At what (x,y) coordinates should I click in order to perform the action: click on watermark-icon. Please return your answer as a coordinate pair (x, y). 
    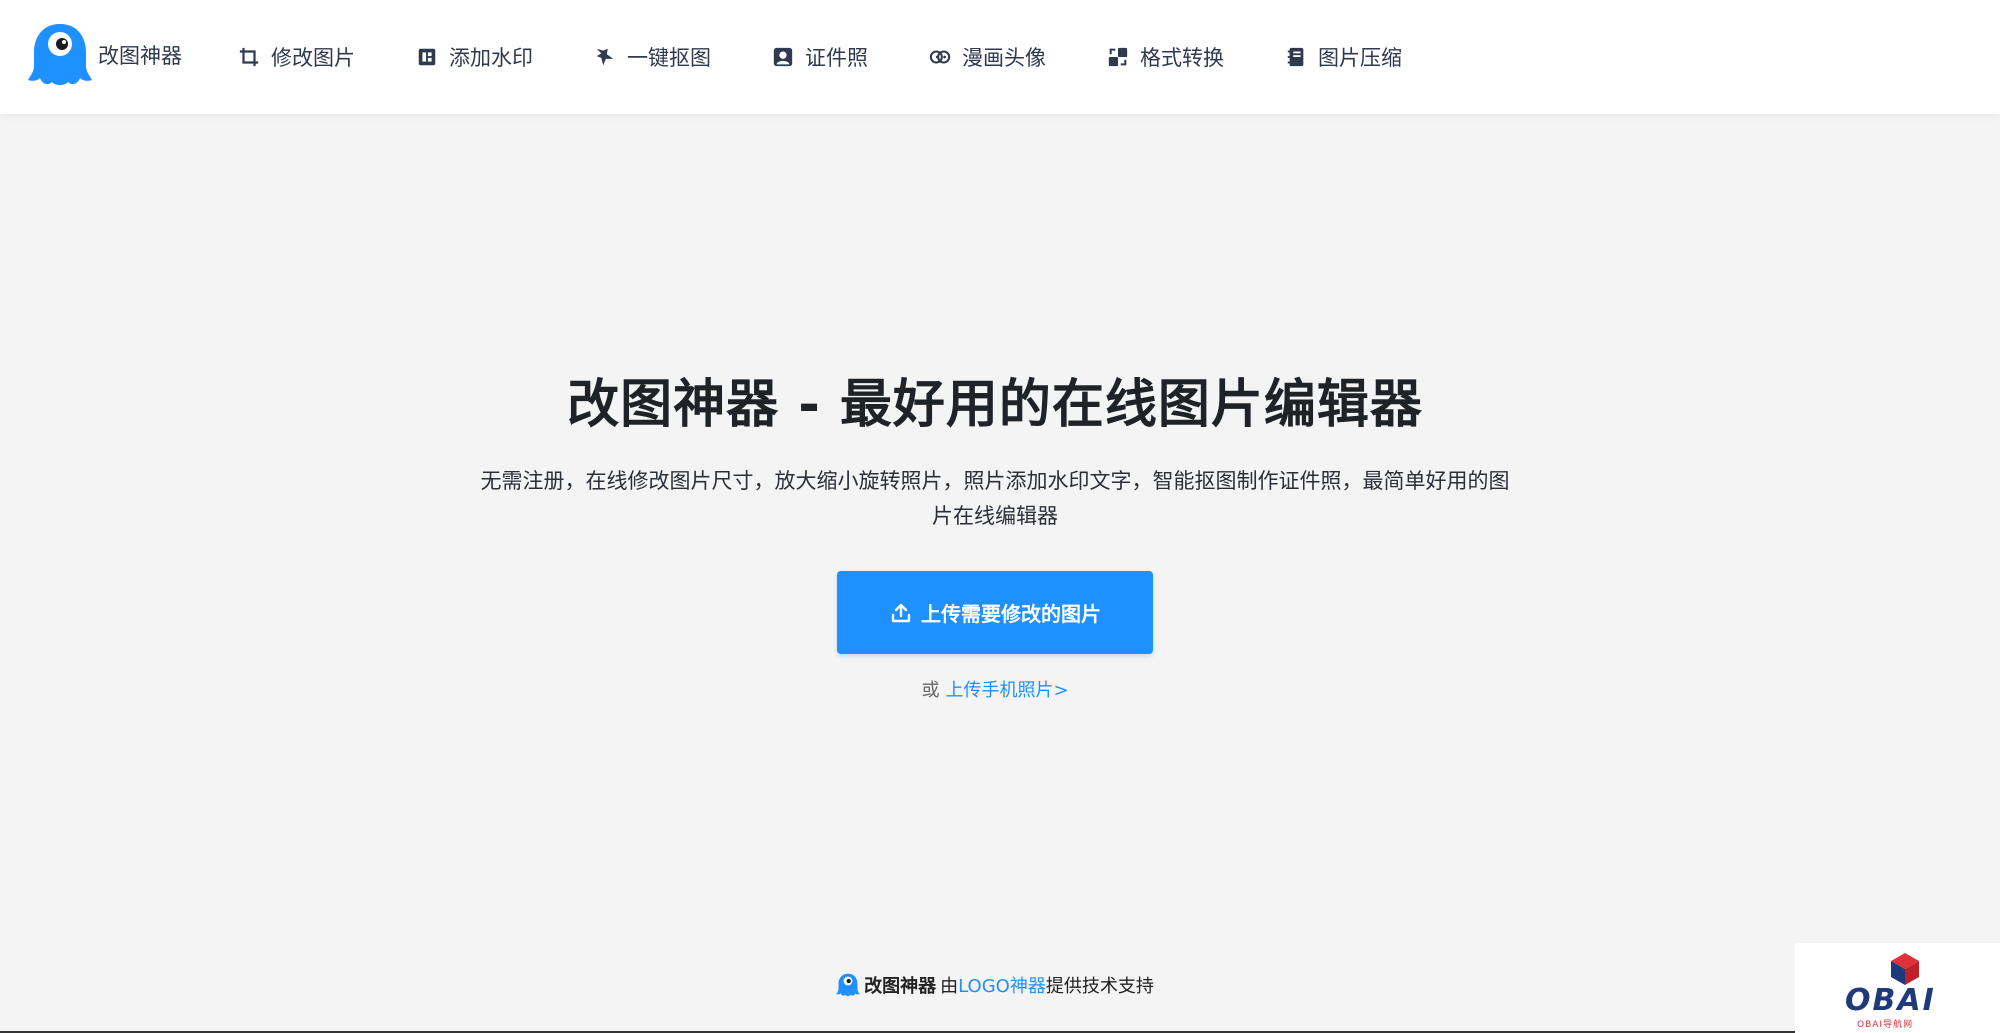
    Looking at the image, I should click on (427, 57).